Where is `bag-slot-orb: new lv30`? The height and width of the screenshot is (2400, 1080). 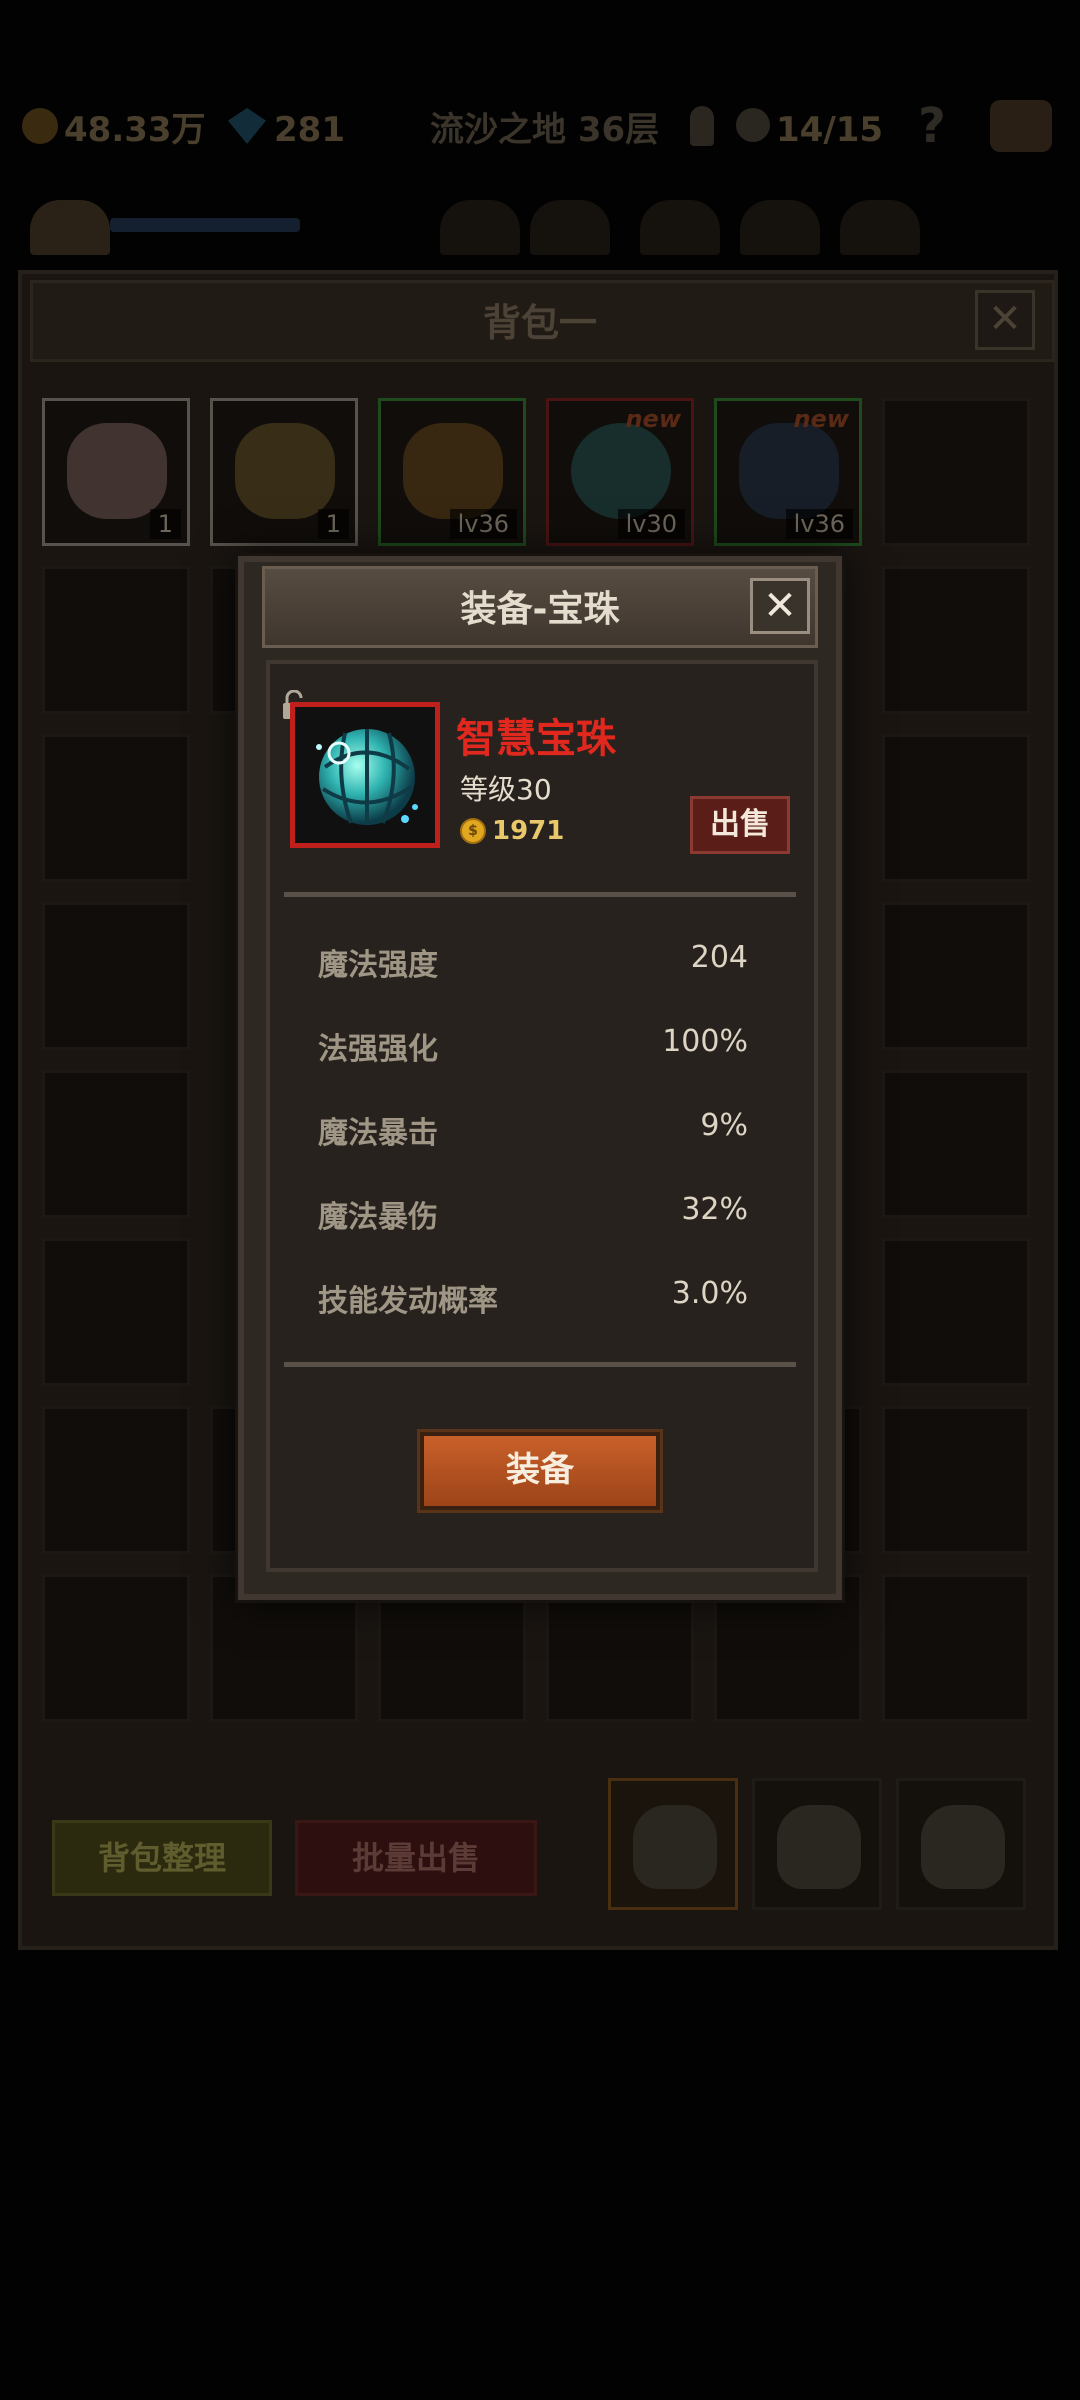
bag-slot-orb: new lv30 is located at coordinates (620, 472).